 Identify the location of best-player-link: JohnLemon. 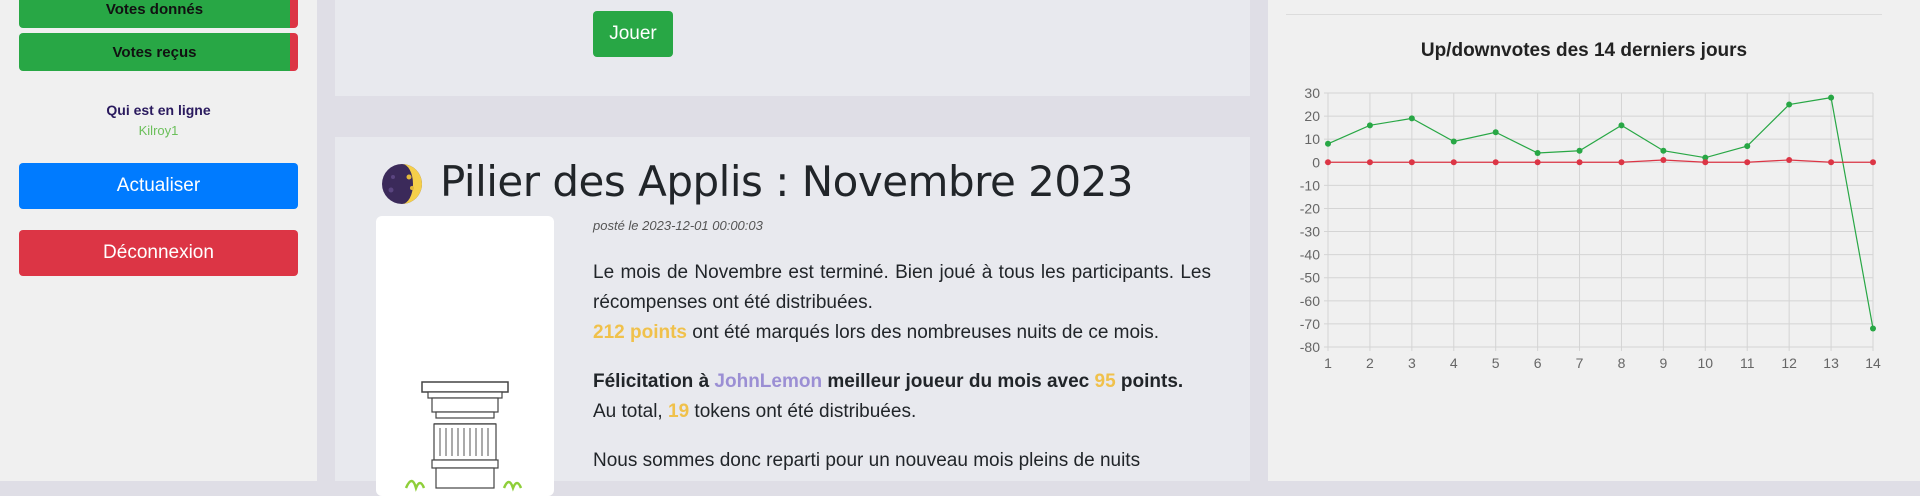
(768, 381).